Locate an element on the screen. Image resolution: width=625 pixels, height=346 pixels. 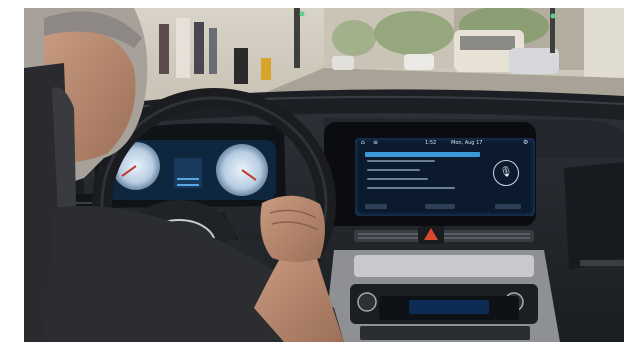
home-icon: ⌂ is located at coordinates (363, 142).